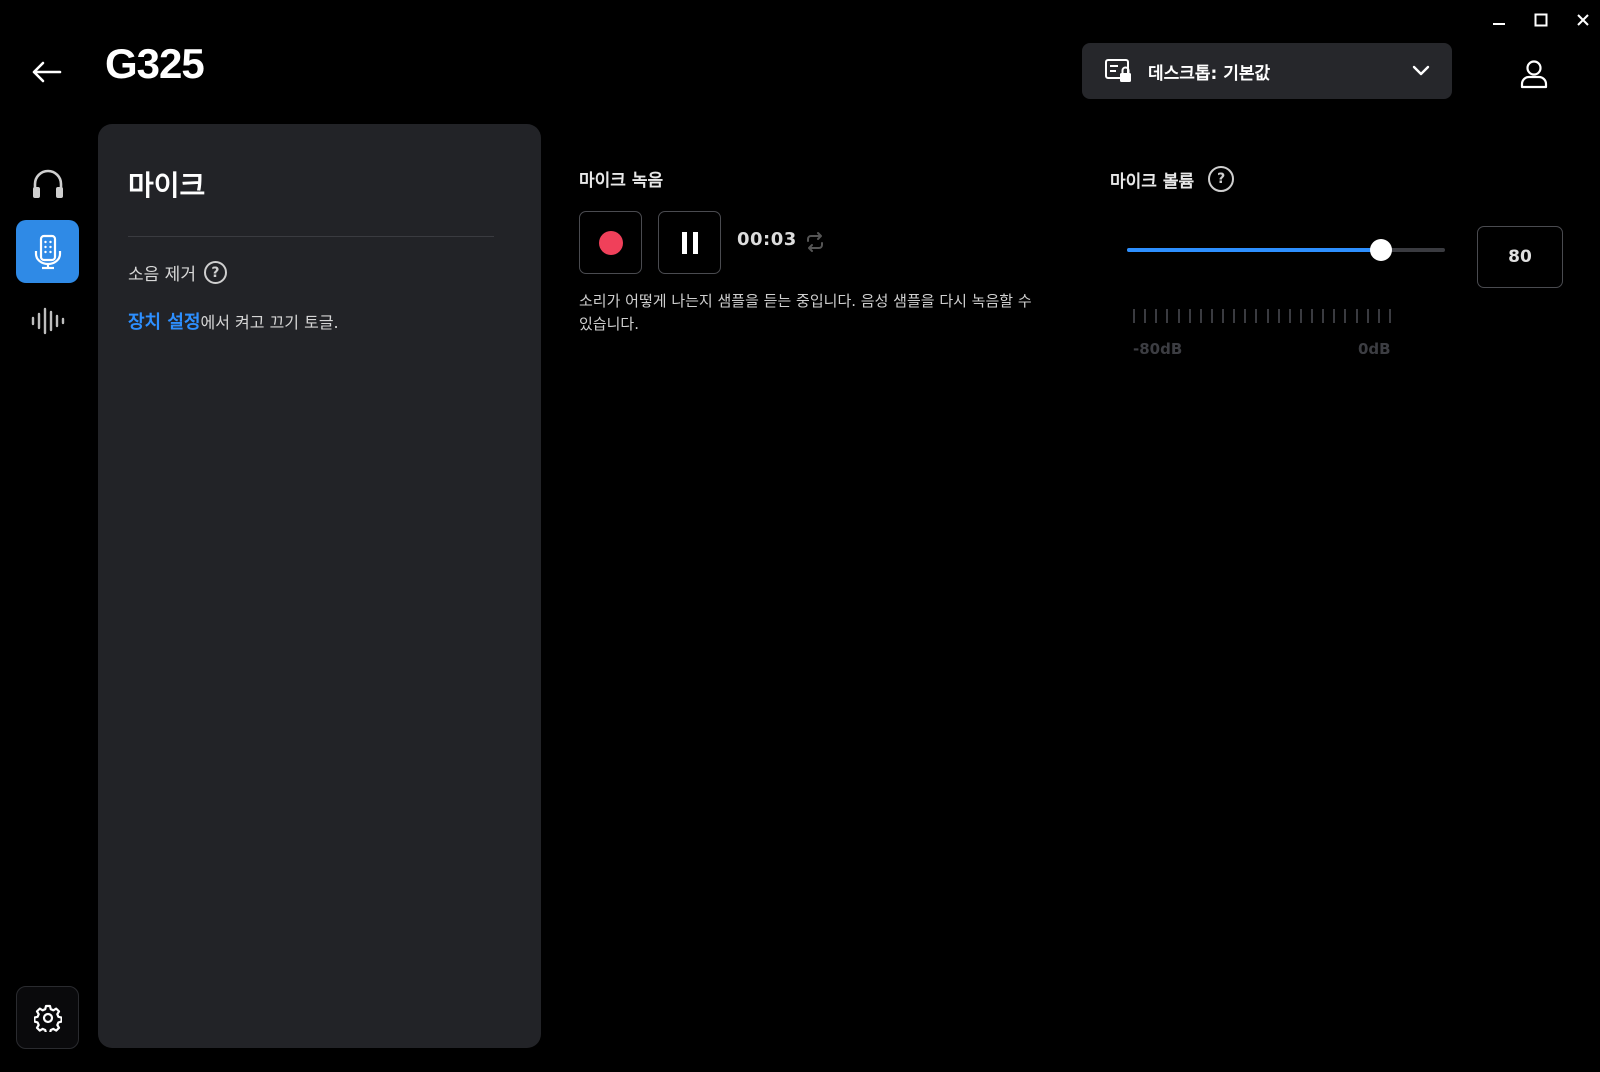 The height and width of the screenshot is (1072, 1600). Describe the element at coordinates (1374, 349) in the screenshot. I see `meter-max-label: 0dB` at that location.